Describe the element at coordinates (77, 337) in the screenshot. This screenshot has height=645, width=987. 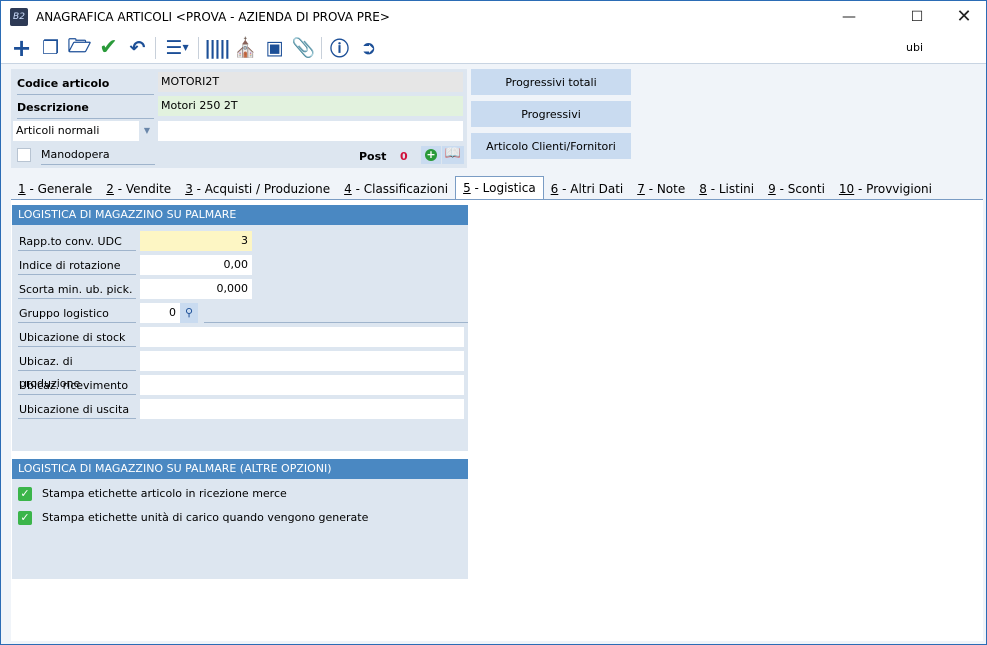
I see `field-label: Ubicazione di stock` at that location.